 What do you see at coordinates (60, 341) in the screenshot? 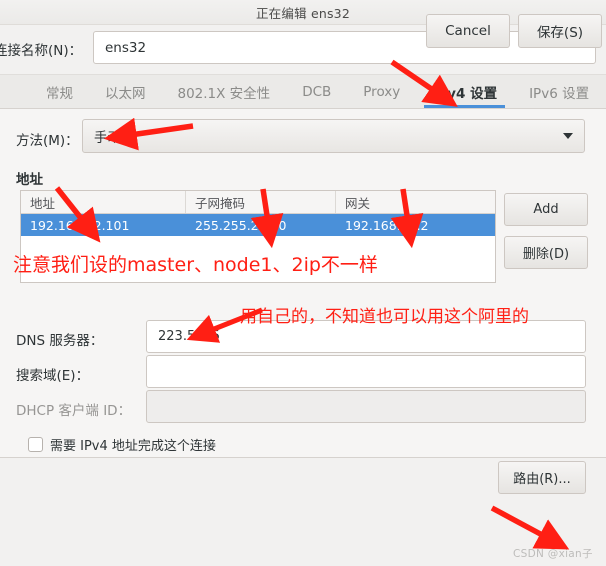
I see `dns-servers-label: DNS 服务器：` at bounding box center [60, 341].